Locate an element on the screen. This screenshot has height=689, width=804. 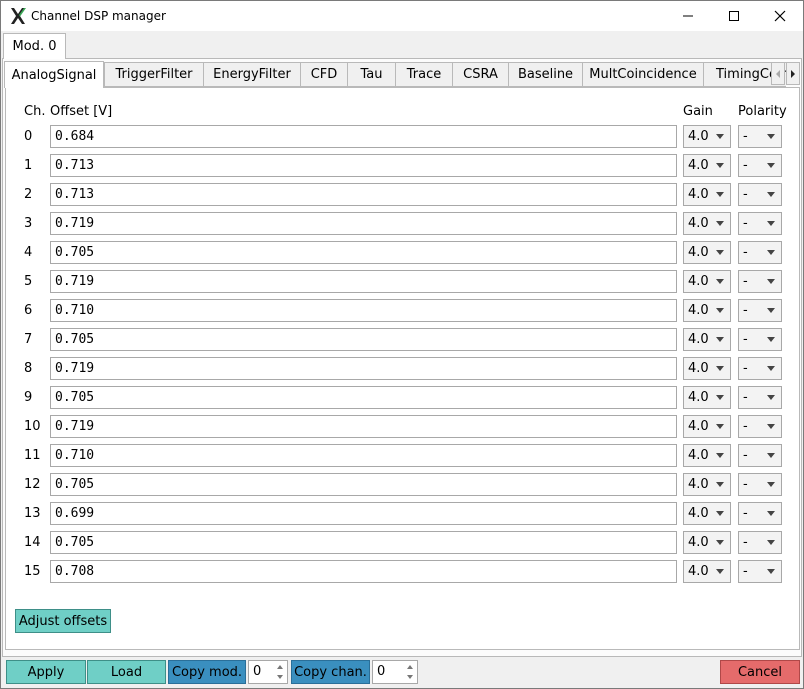
tab-scroll-right-button is located at coordinates (793, 73).